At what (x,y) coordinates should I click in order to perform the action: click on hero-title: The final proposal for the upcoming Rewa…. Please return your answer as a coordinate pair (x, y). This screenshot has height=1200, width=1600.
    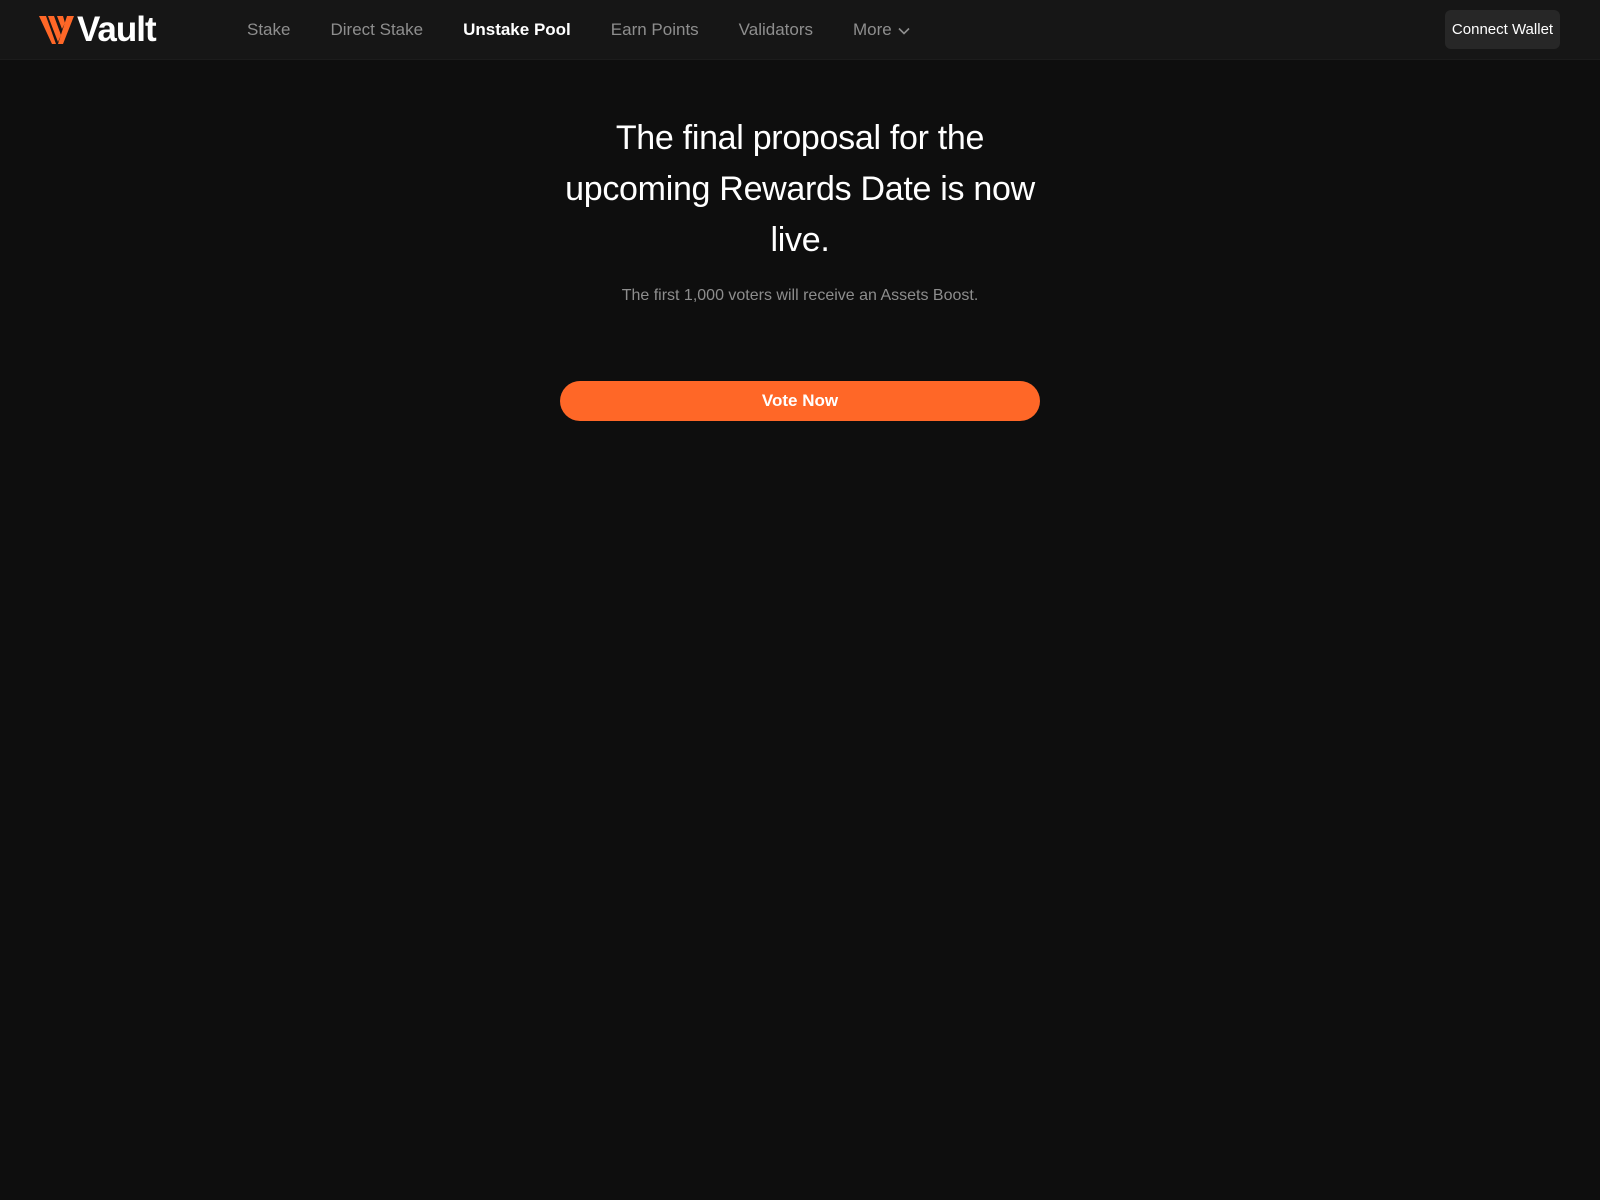
    Looking at the image, I should click on (800, 189).